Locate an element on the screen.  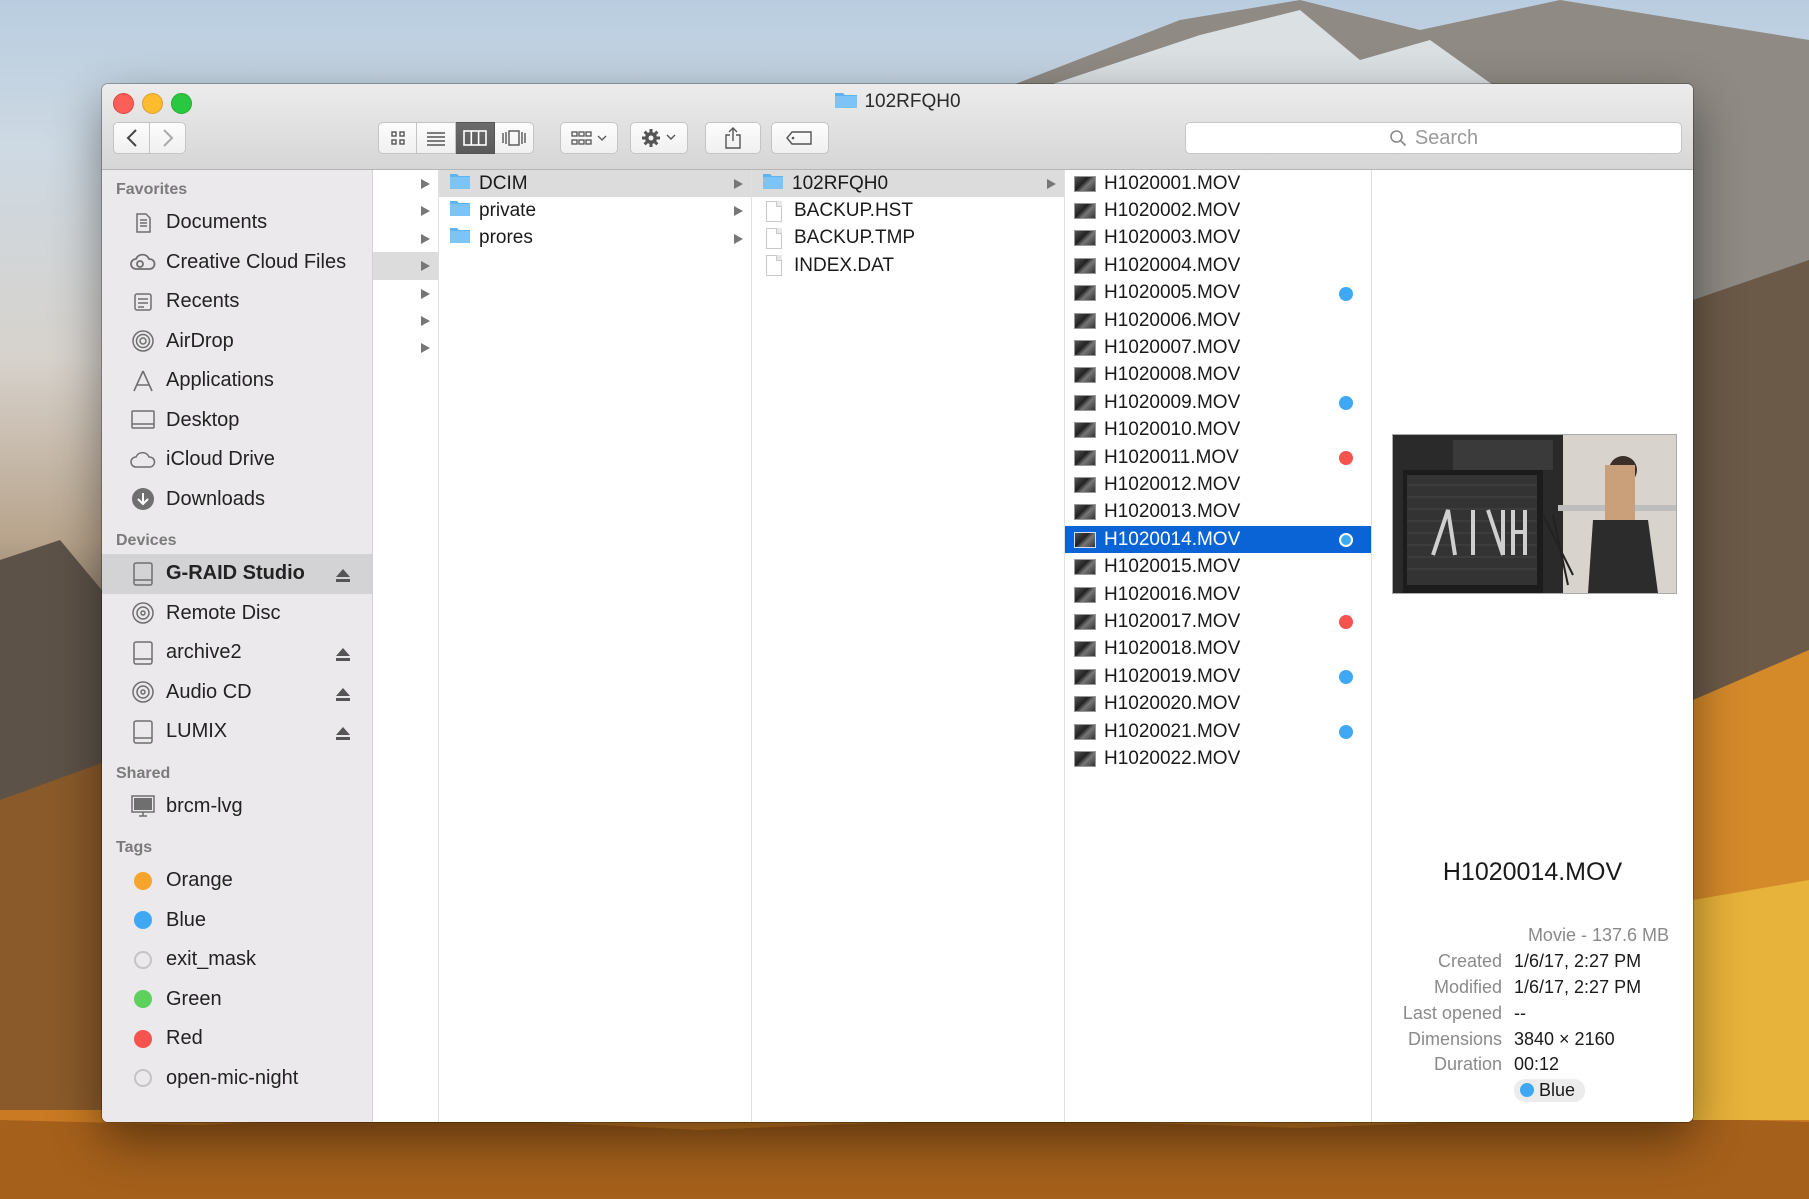
file-row: H1020003.MOV is located at coordinates (1218, 238).